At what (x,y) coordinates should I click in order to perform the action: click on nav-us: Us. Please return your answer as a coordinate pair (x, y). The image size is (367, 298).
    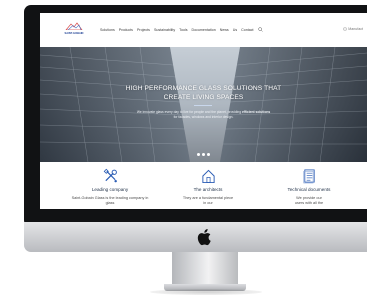
    Looking at the image, I should click on (235, 30).